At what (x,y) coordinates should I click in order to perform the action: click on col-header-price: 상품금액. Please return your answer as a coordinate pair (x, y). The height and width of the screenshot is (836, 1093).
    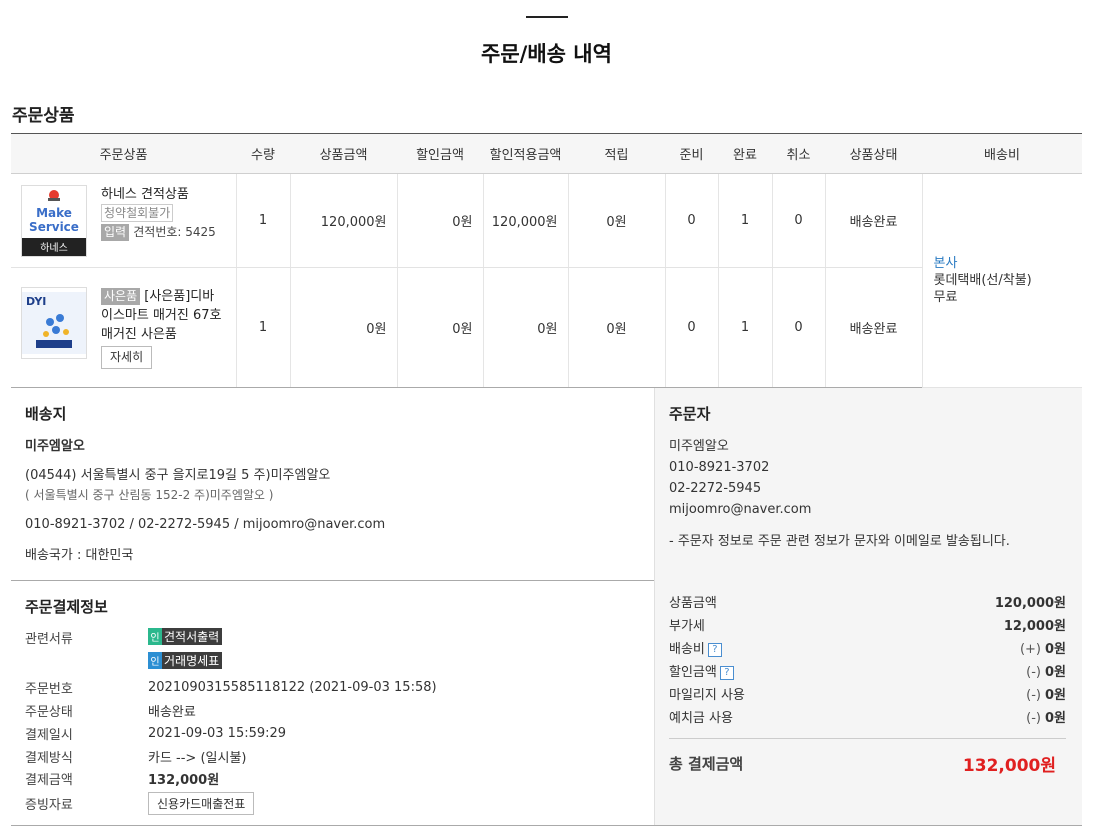
    Looking at the image, I should click on (343, 153).